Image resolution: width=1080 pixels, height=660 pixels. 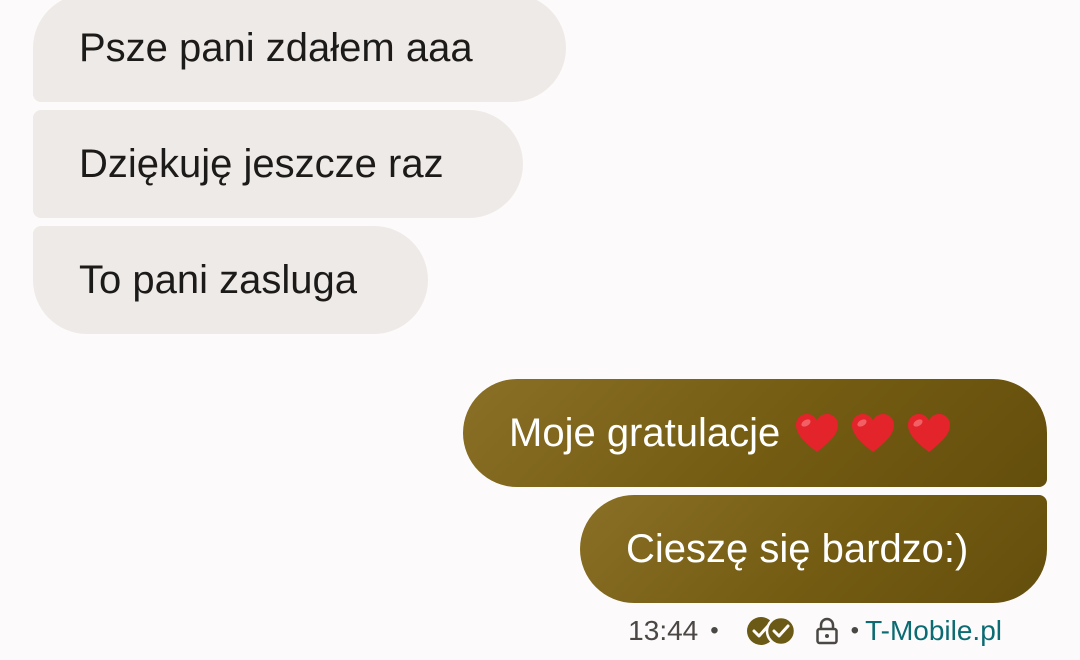 I want to click on message-bubble-outgoing: Cieszę się bardzo:), so click(x=813, y=549).